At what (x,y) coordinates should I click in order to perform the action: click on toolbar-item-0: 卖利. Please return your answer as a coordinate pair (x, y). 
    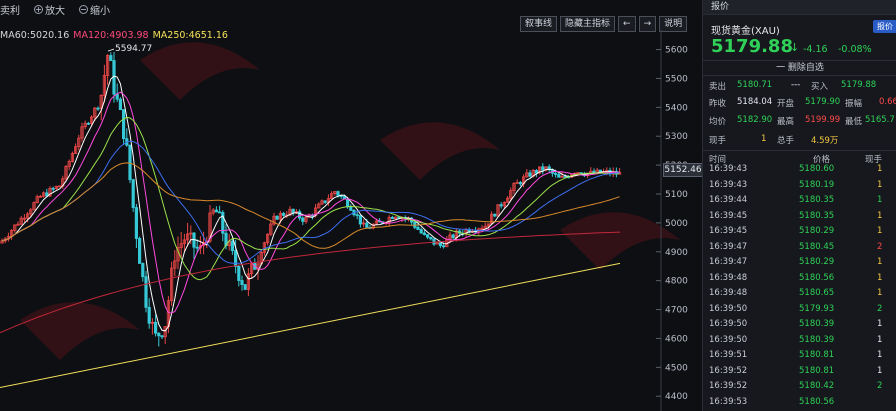
    Looking at the image, I should click on (10, 9).